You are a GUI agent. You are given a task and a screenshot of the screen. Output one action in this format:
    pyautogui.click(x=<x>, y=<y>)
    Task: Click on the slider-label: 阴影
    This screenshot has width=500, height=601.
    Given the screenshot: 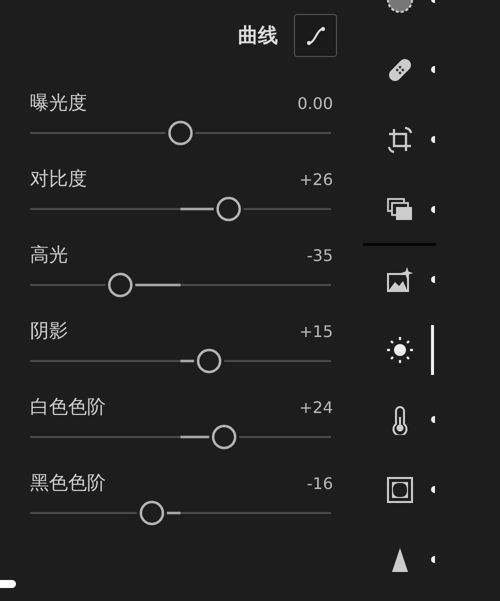 What is the action you would take?
    pyautogui.click(x=49, y=331)
    